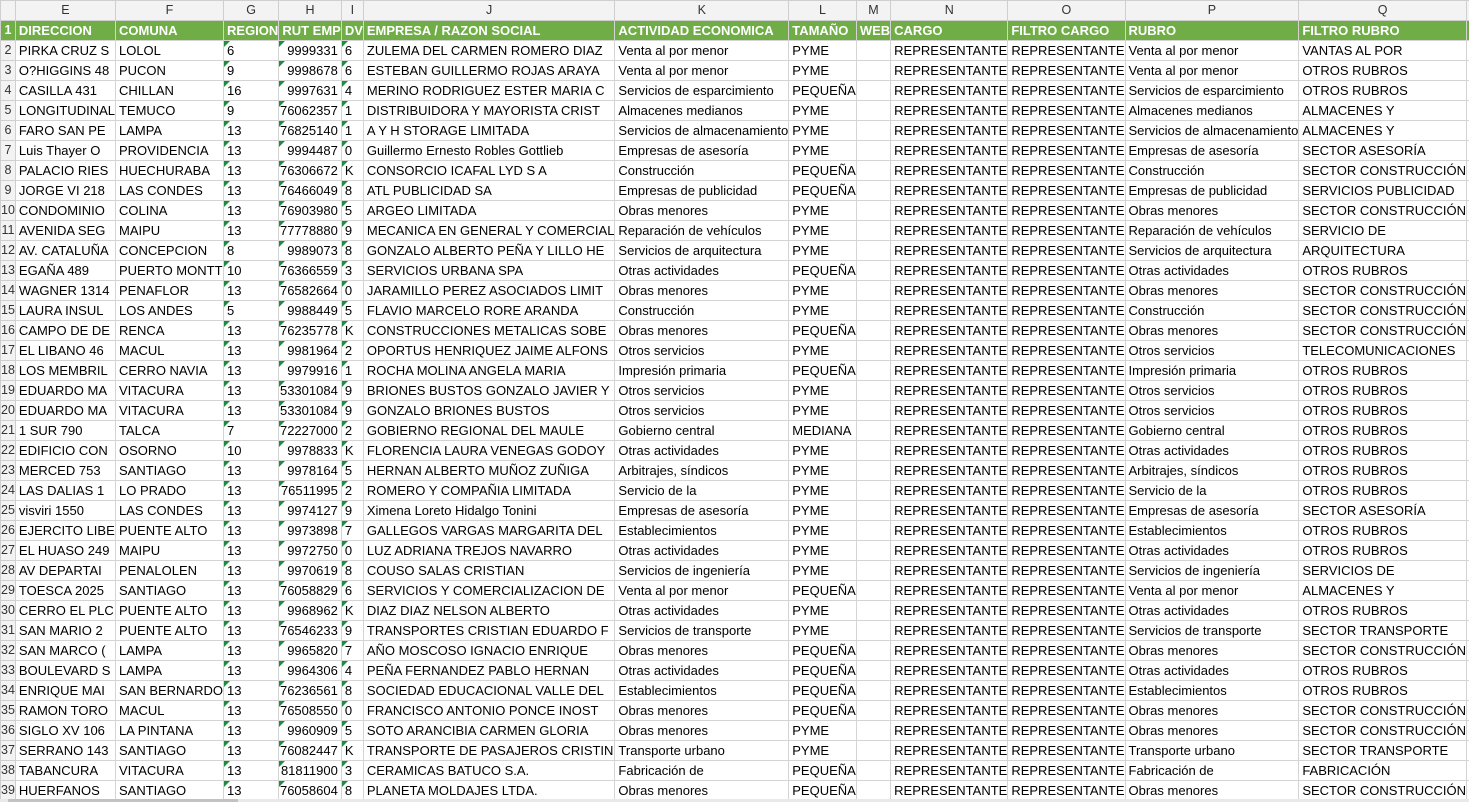  I want to click on cell: PEÑA FERNANDEZ PABLO HERNAN, so click(489, 670).